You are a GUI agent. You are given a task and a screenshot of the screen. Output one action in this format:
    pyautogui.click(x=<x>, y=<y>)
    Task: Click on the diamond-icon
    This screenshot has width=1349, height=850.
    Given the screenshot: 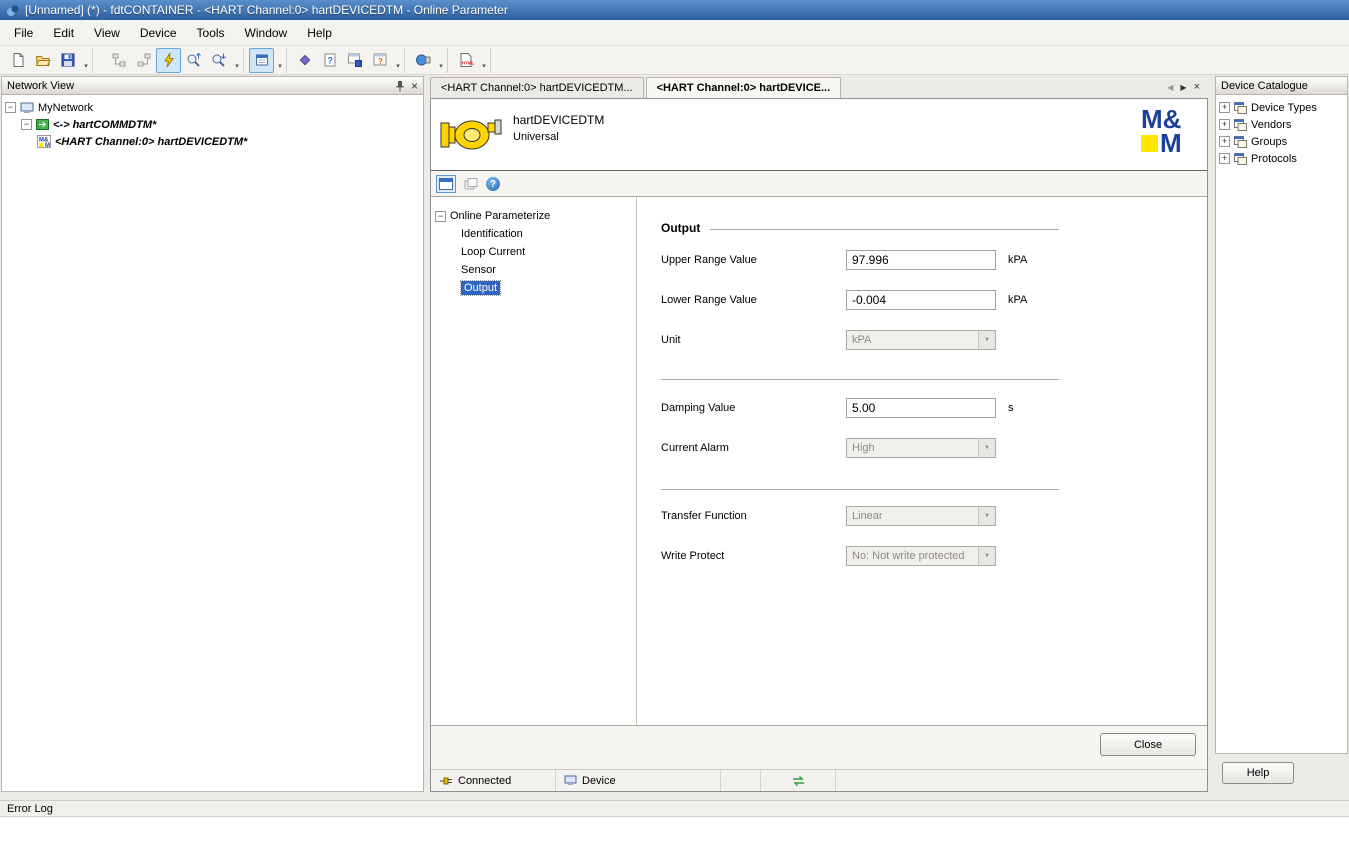 What is the action you would take?
    pyautogui.click(x=304, y=60)
    